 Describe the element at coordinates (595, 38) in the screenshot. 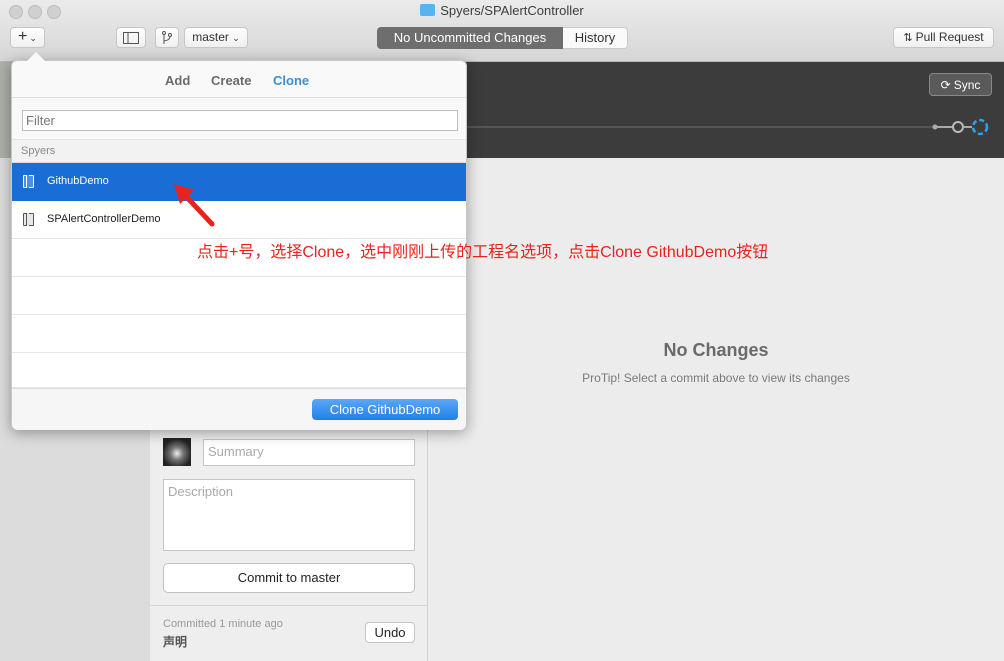

I see `tab-history: History` at that location.